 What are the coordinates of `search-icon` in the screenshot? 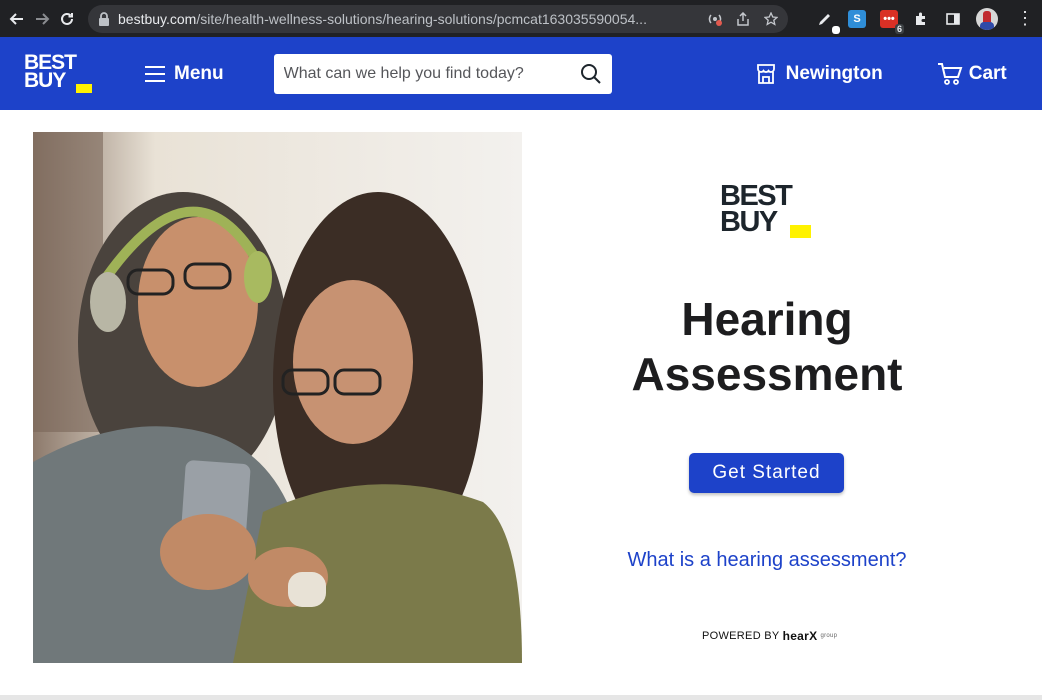 It's located at (591, 74).